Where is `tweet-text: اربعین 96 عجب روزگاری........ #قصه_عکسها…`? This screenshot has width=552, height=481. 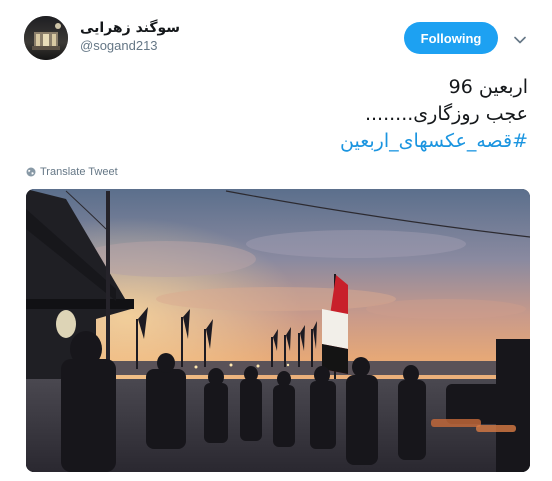 tweet-text: اربعین 96 عجب روزگاری........ #قصه_عکسها… is located at coordinates (288, 114).